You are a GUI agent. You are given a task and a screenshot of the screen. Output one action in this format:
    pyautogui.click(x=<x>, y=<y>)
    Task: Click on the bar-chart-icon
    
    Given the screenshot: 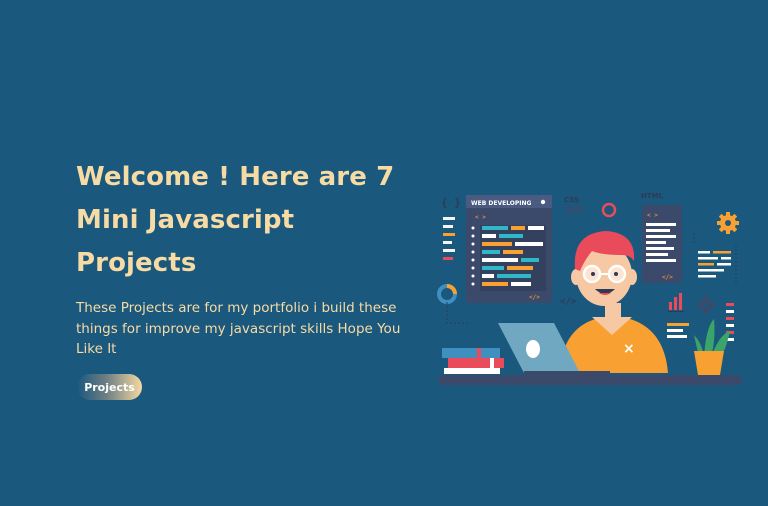 What is the action you would take?
    pyautogui.click(x=676, y=302)
    